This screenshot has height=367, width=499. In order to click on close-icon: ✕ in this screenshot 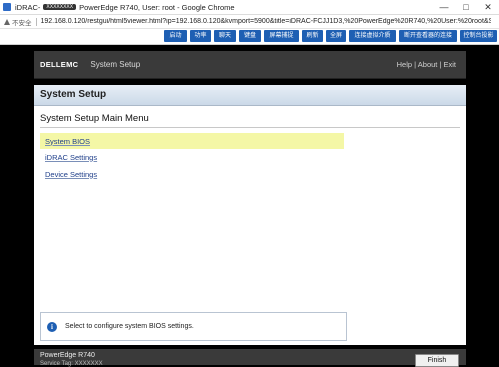, I will do `click(488, 7)`.